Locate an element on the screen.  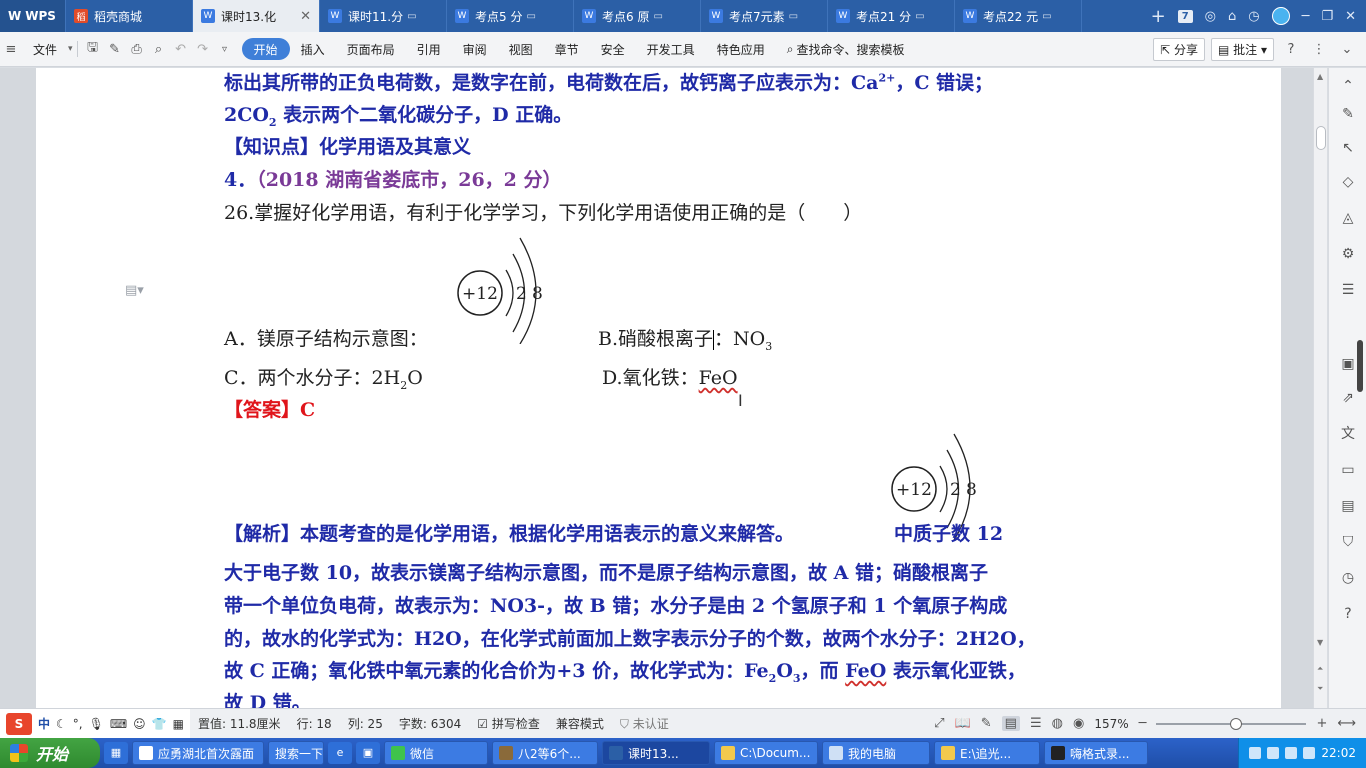
scrollbar-thumb is located at coordinates (1321, 138).